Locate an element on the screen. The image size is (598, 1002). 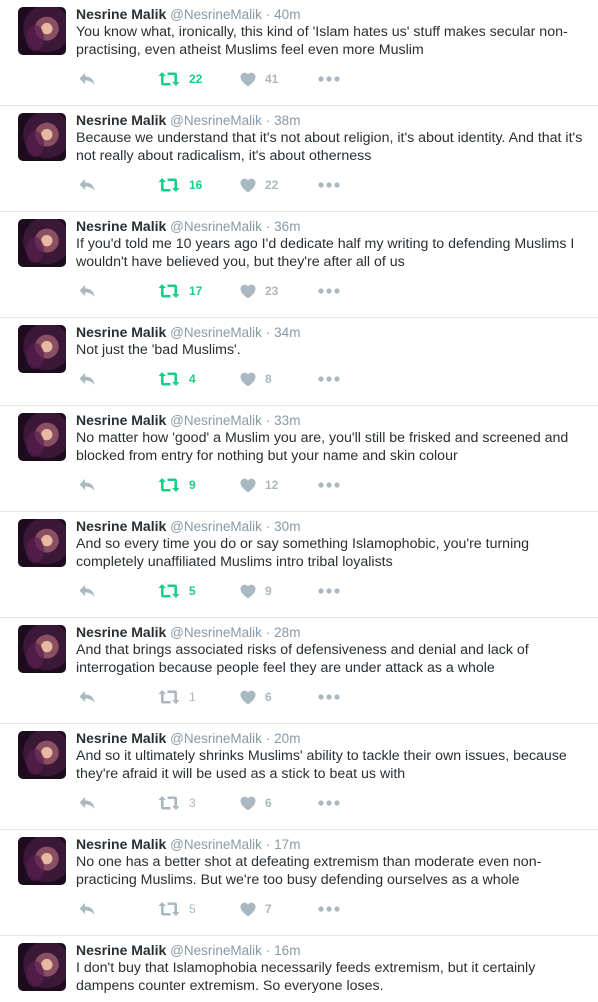
timestamp: 28m is located at coordinates (287, 632).